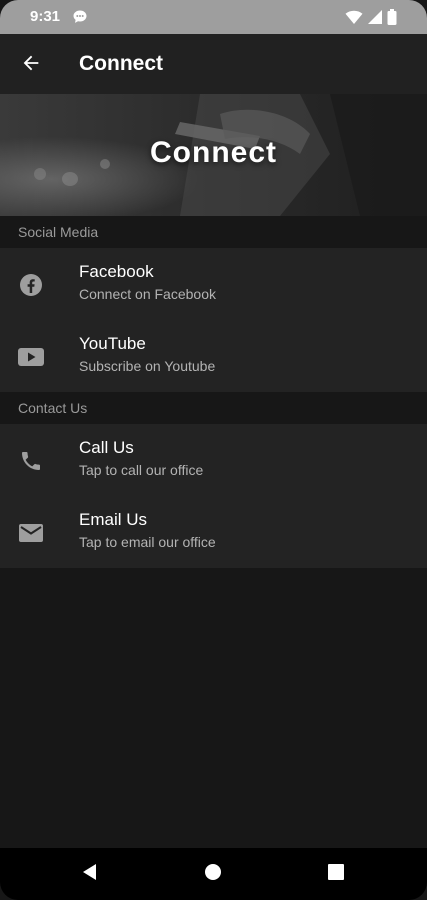 The width and height of the screenshot is (427, 900). What do you see at coordinates (213, 460) in the screenshot?
I see `list-item-call-us: Call Us Tap to call our office` at bounding box center [213, 460].